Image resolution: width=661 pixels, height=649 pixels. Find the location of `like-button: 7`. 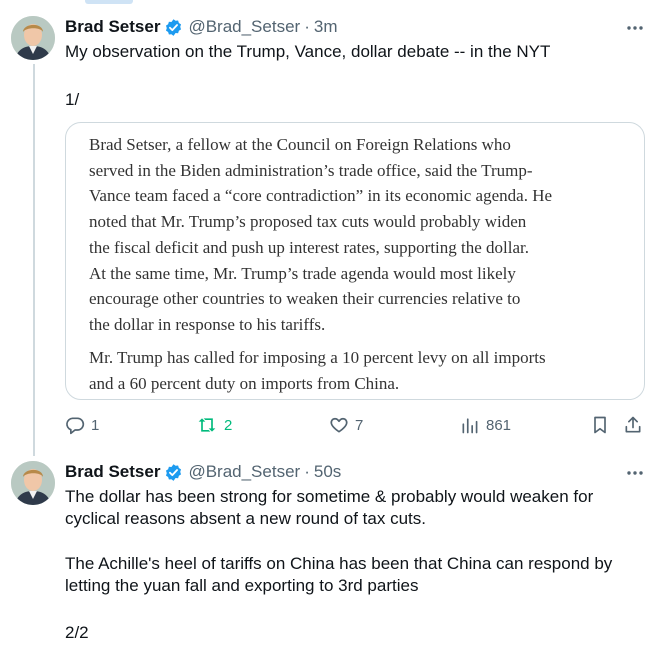

like-button: 7 is located at coordinates (346, 425).